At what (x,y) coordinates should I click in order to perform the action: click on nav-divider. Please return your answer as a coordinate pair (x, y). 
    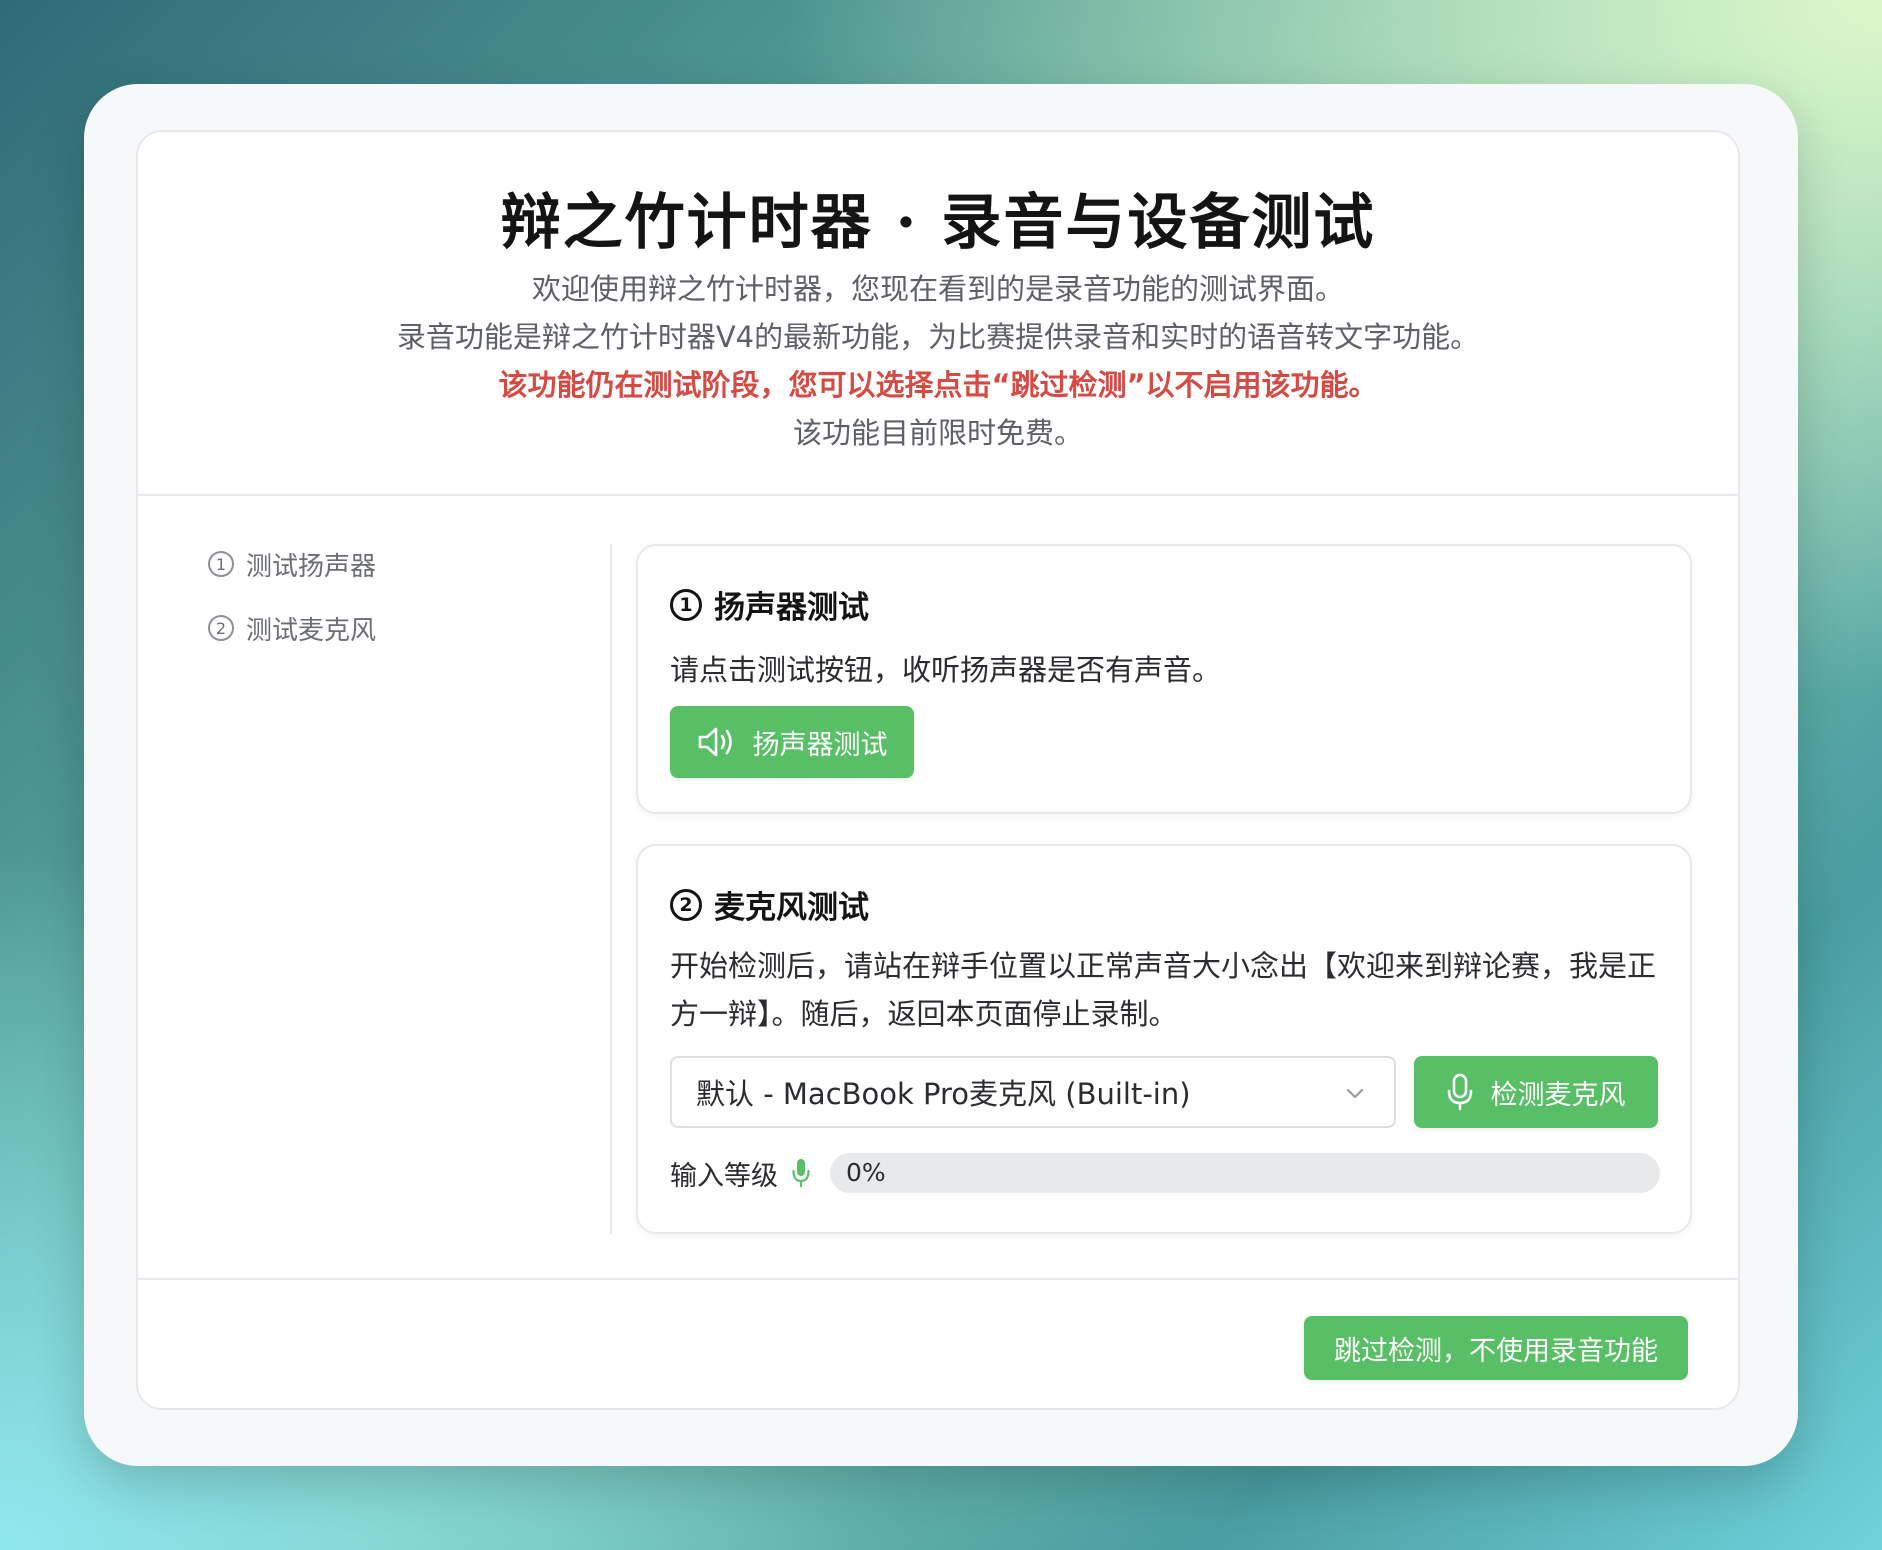
    Looking at the image, I should click on (611, 889).